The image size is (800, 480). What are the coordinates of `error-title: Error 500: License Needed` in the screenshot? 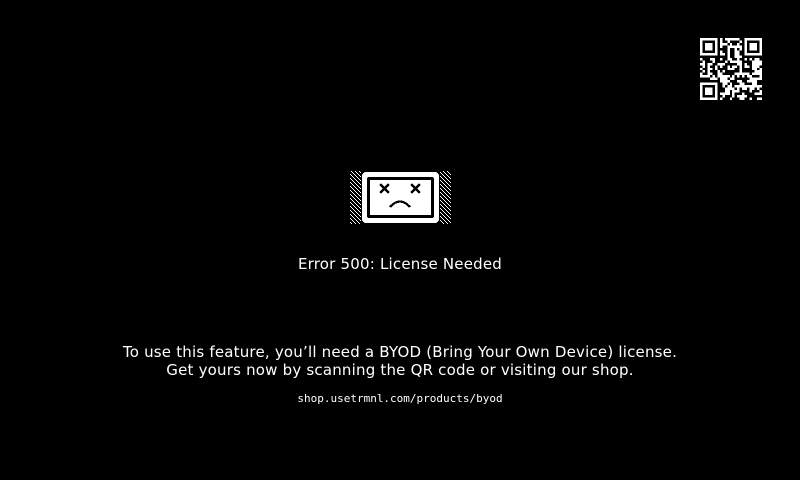 It's located at (400, 264).